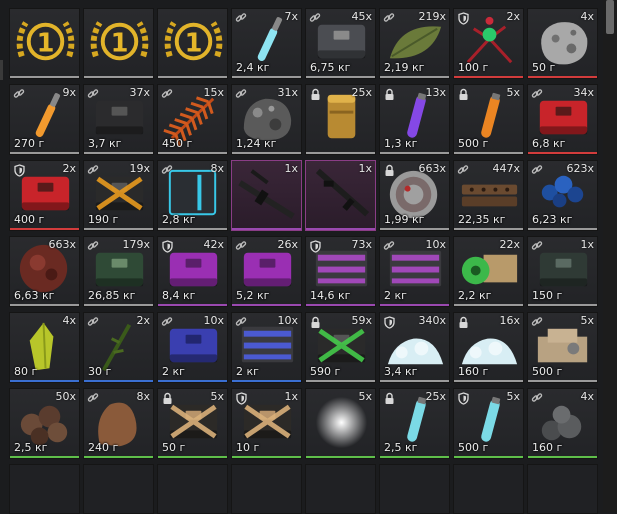 Image resolution: width=617 pixels, height=514 pixels. I want to click on scrollbar-thumb, so click(610, 17).